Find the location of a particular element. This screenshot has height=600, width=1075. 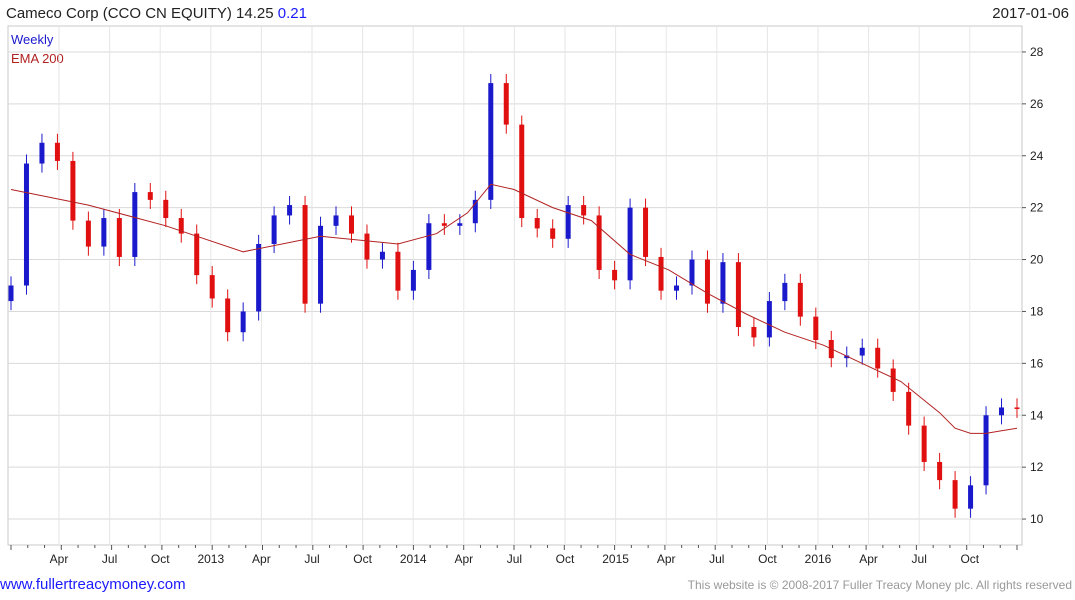

y-tick-label: 14 is located at coordinates (1037, 415).